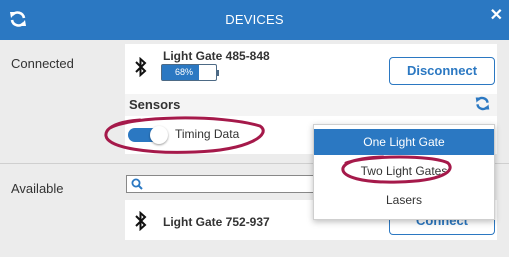 Image resolution: width=509 pixels, height=257 pixels. I want to click on sensors-header: Sensors, so click(311, 105).